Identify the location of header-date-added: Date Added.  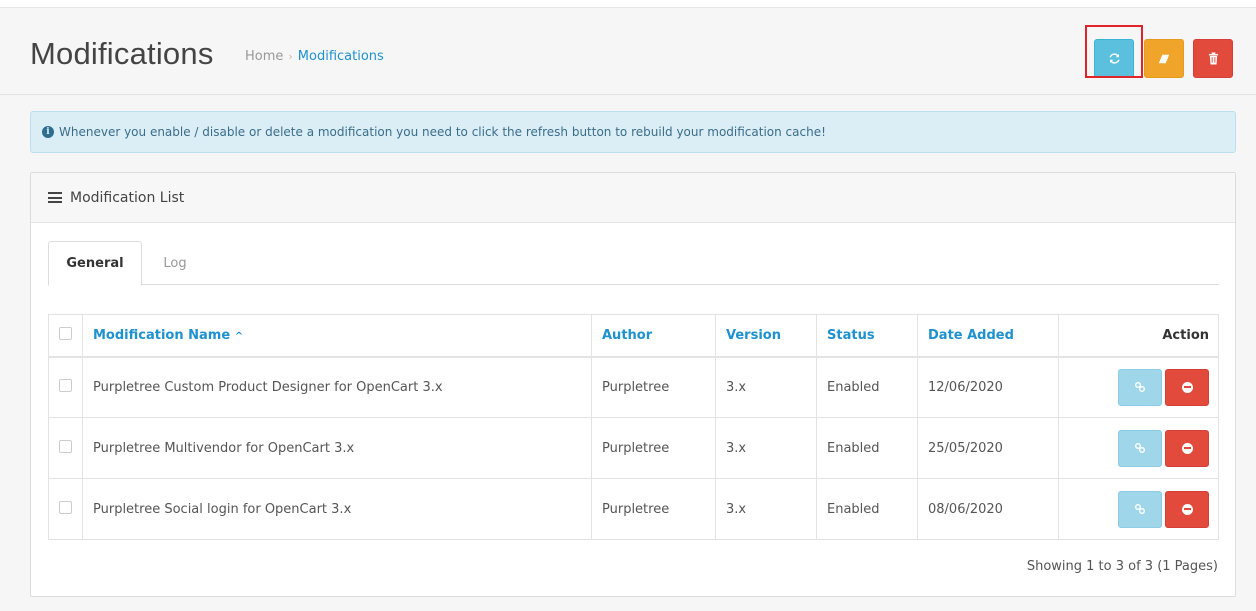
(988, 336).